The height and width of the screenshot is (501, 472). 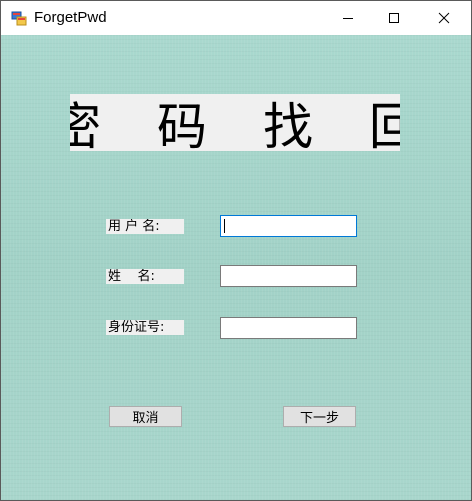 I want to click on minimize-button, so click(x=348, y=18).